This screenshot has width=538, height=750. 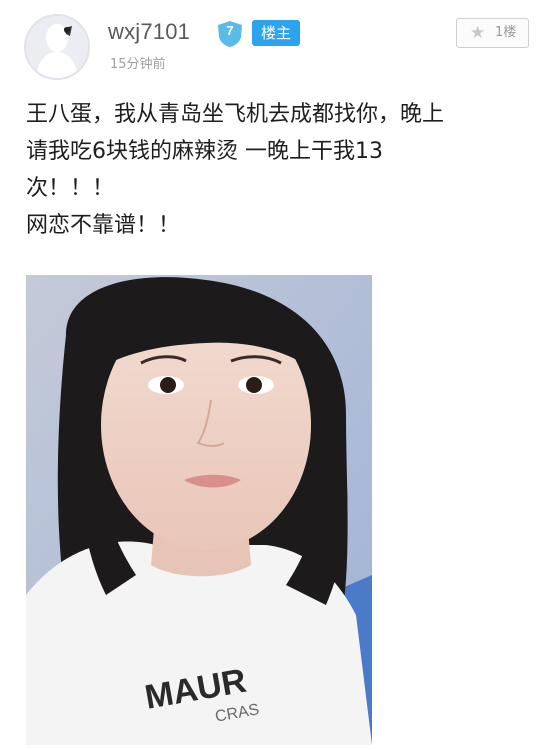 I want to click on username: wxj7101, so click(x=149, y=32).